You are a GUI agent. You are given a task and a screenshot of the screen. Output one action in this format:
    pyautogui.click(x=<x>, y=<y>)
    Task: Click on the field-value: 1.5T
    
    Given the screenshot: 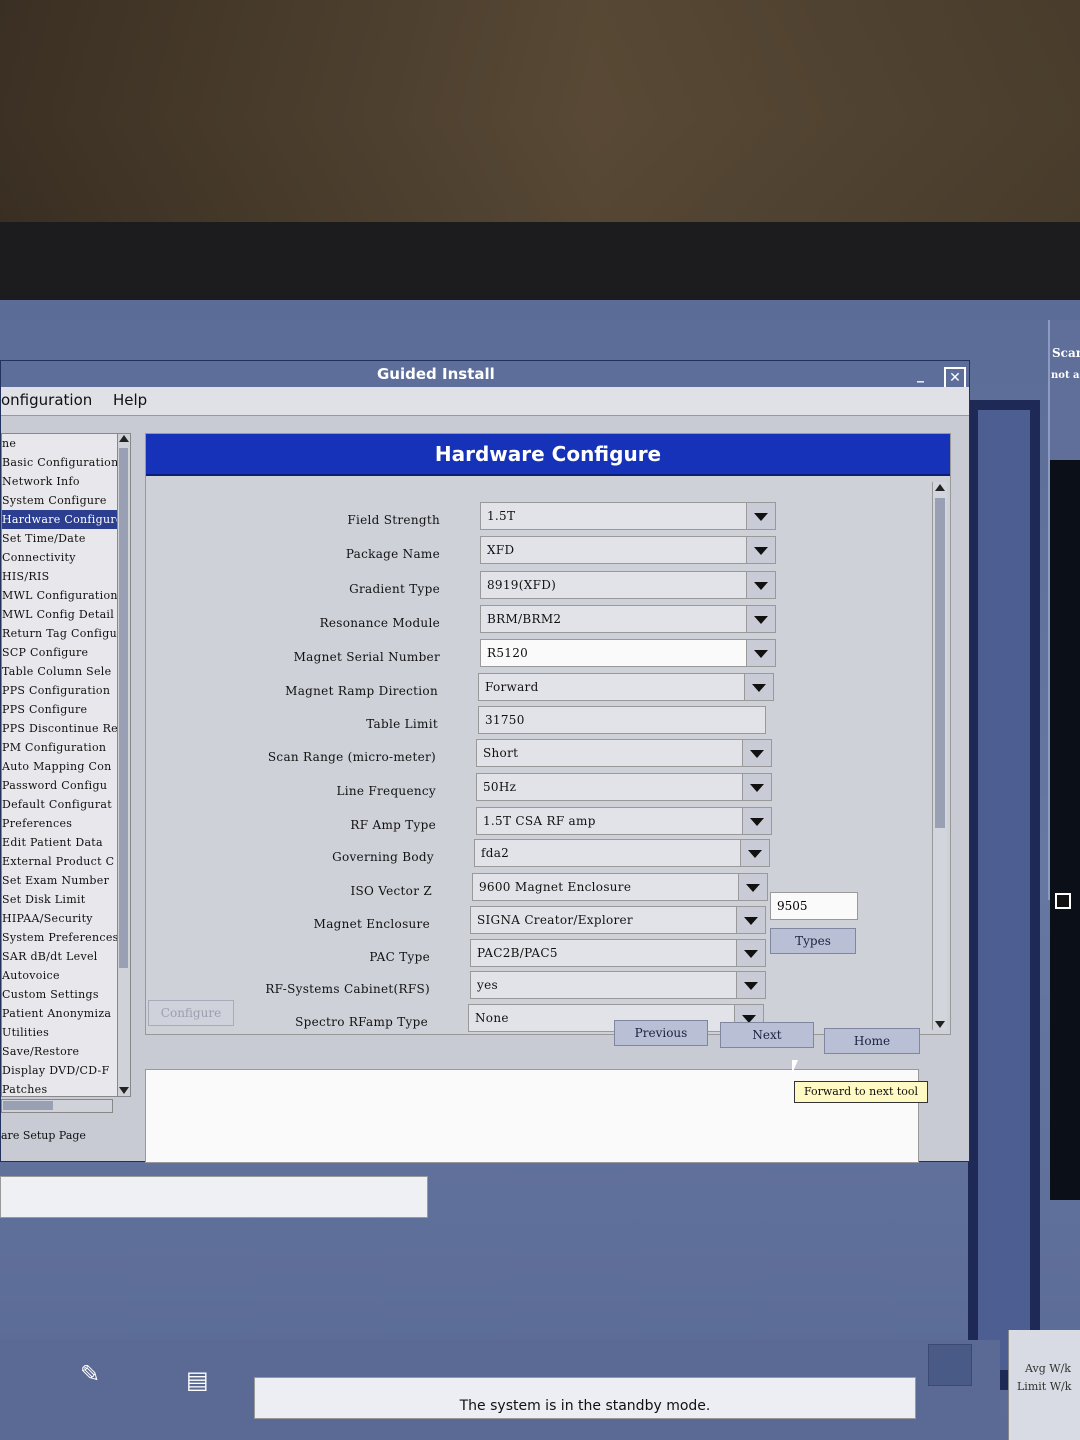 What is the action you would take?
    pyautogui.click(x=501, y=516)
    